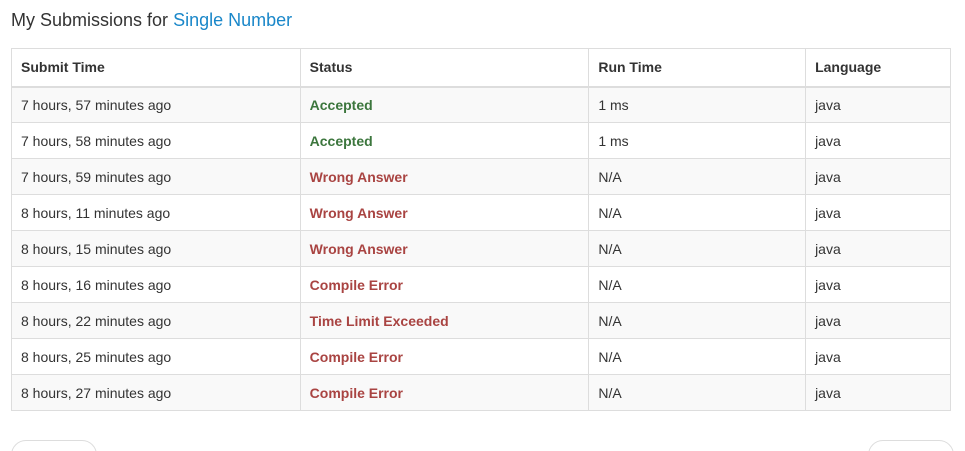 The height and width of the screenshot is (451, 965). What do you see at coordinates (156, 140) in the screenshot?
I see `submit-time-cell: 7 hours, 58 minutes ago` at bounding box center [156, 140].